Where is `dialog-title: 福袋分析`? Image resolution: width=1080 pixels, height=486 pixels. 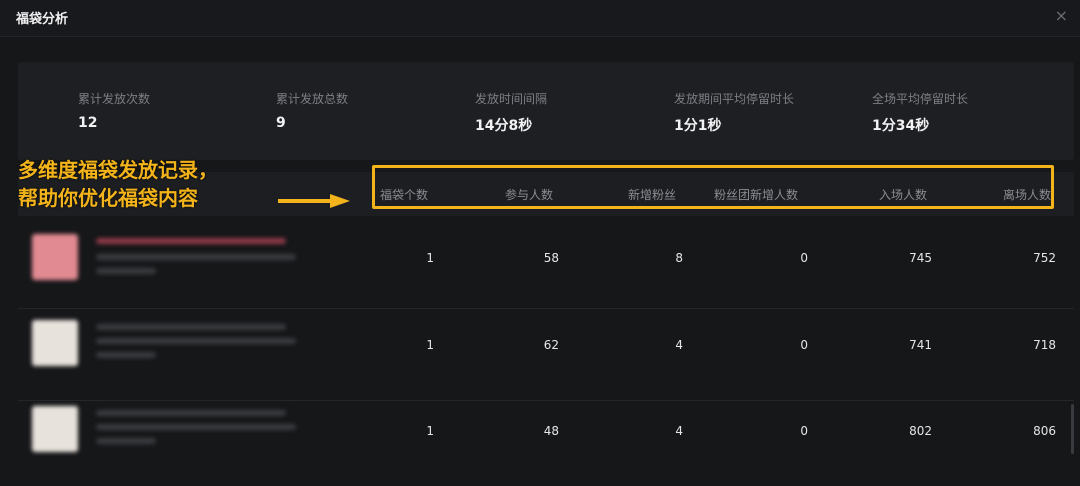 dialog-title: 福袋分析 is located at coordinates (42, 19).